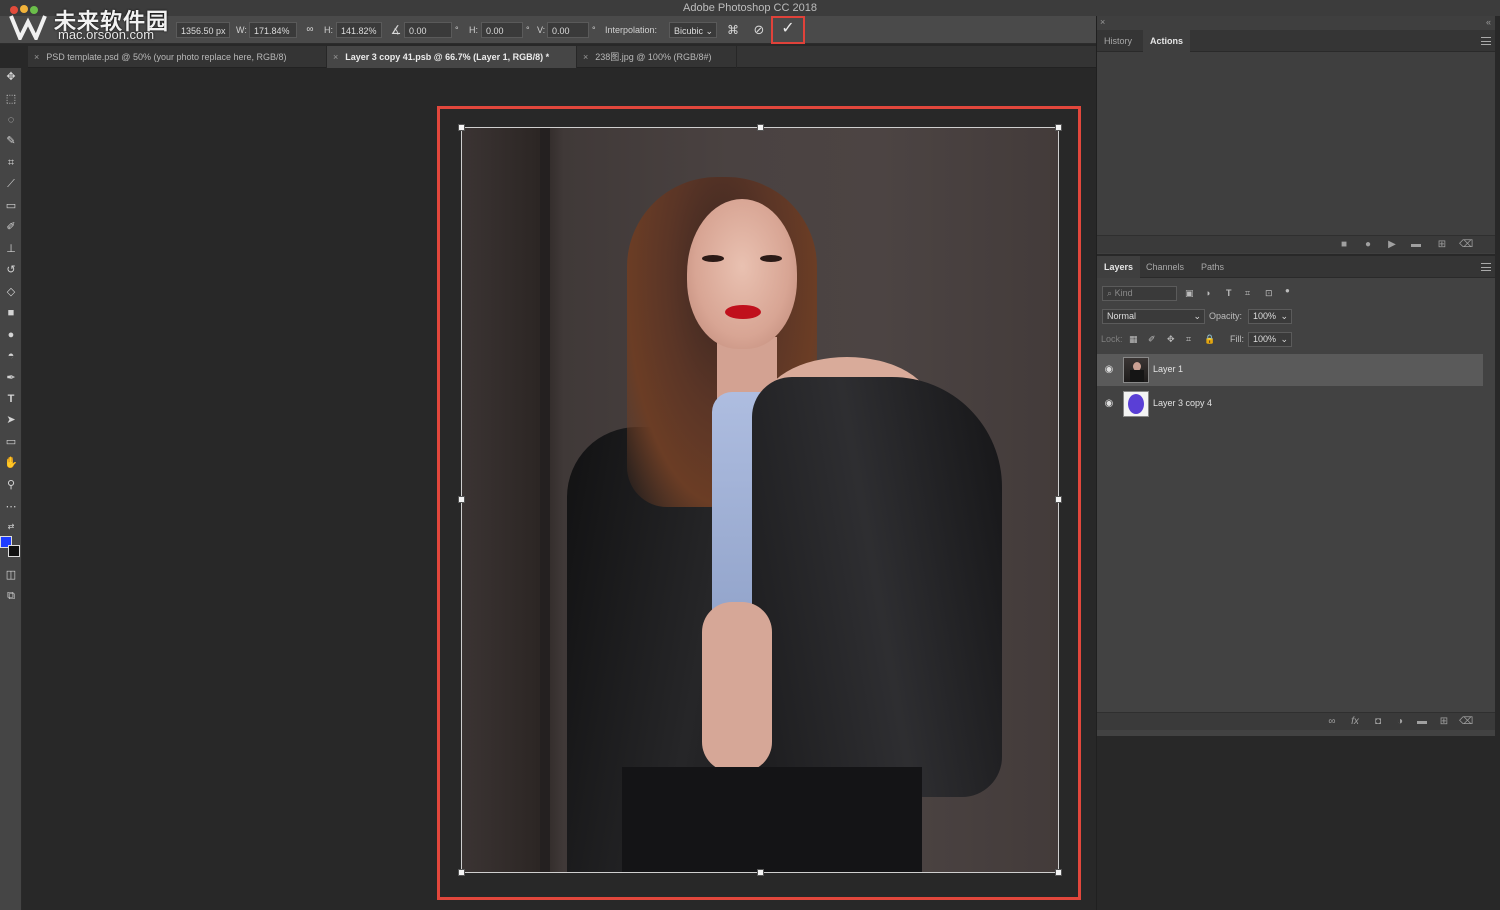 This screenshot has width=1500, height=910. What do you see at coordinates (11, 77) in the screenshot?
I see `move-tool-icon: ✥` at bounding box center [11, 77].